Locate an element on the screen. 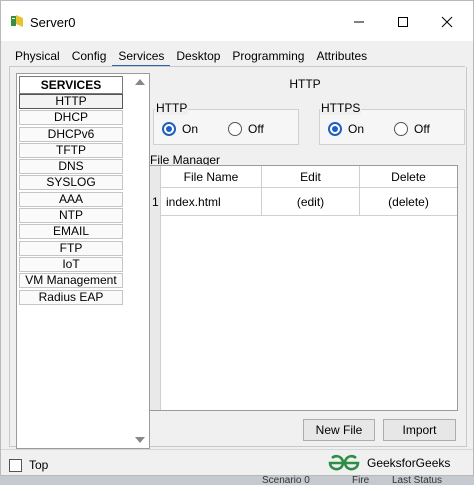 This screenshot has width=474, height=485. close-icon is located at coordinates (447, 22).